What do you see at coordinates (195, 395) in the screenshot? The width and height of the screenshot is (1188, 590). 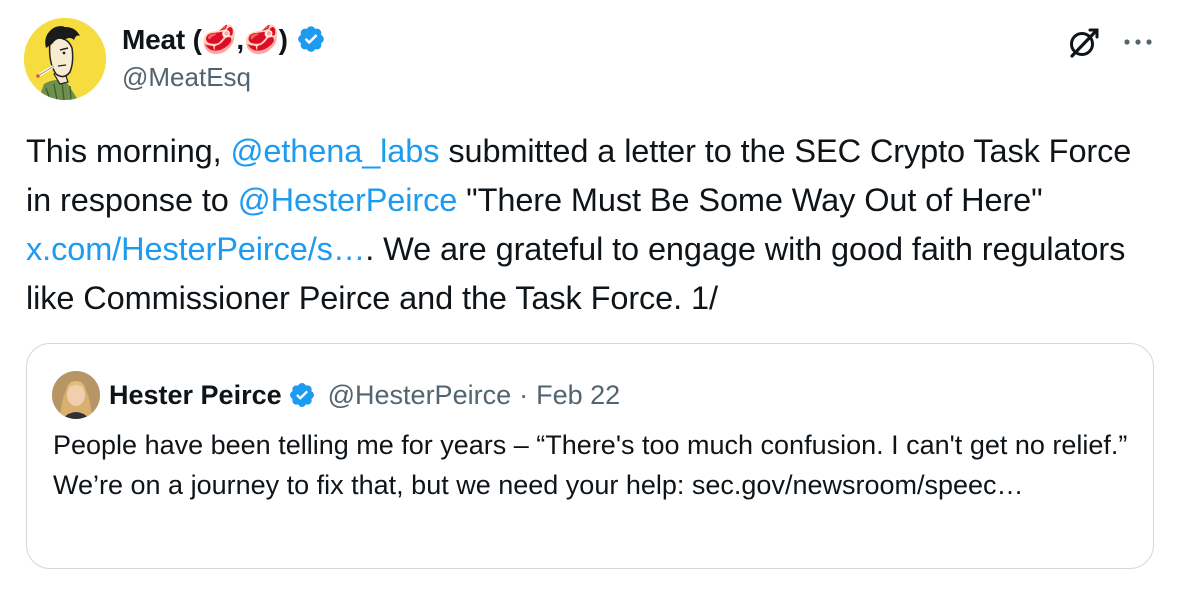 I see `quoted-author-name: Hester Peirce` at bounding box center [195, 395].